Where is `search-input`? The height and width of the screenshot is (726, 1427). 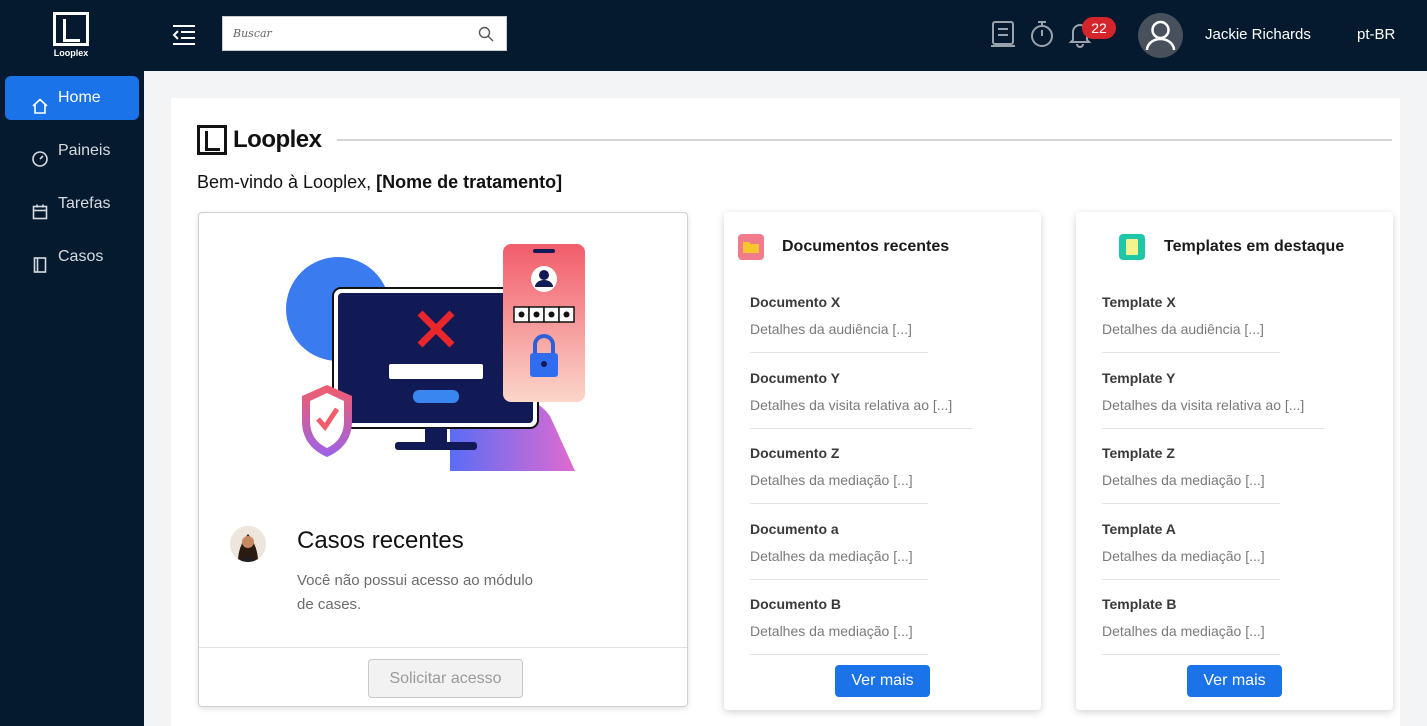
search-input is located at coordinates (353, 33).